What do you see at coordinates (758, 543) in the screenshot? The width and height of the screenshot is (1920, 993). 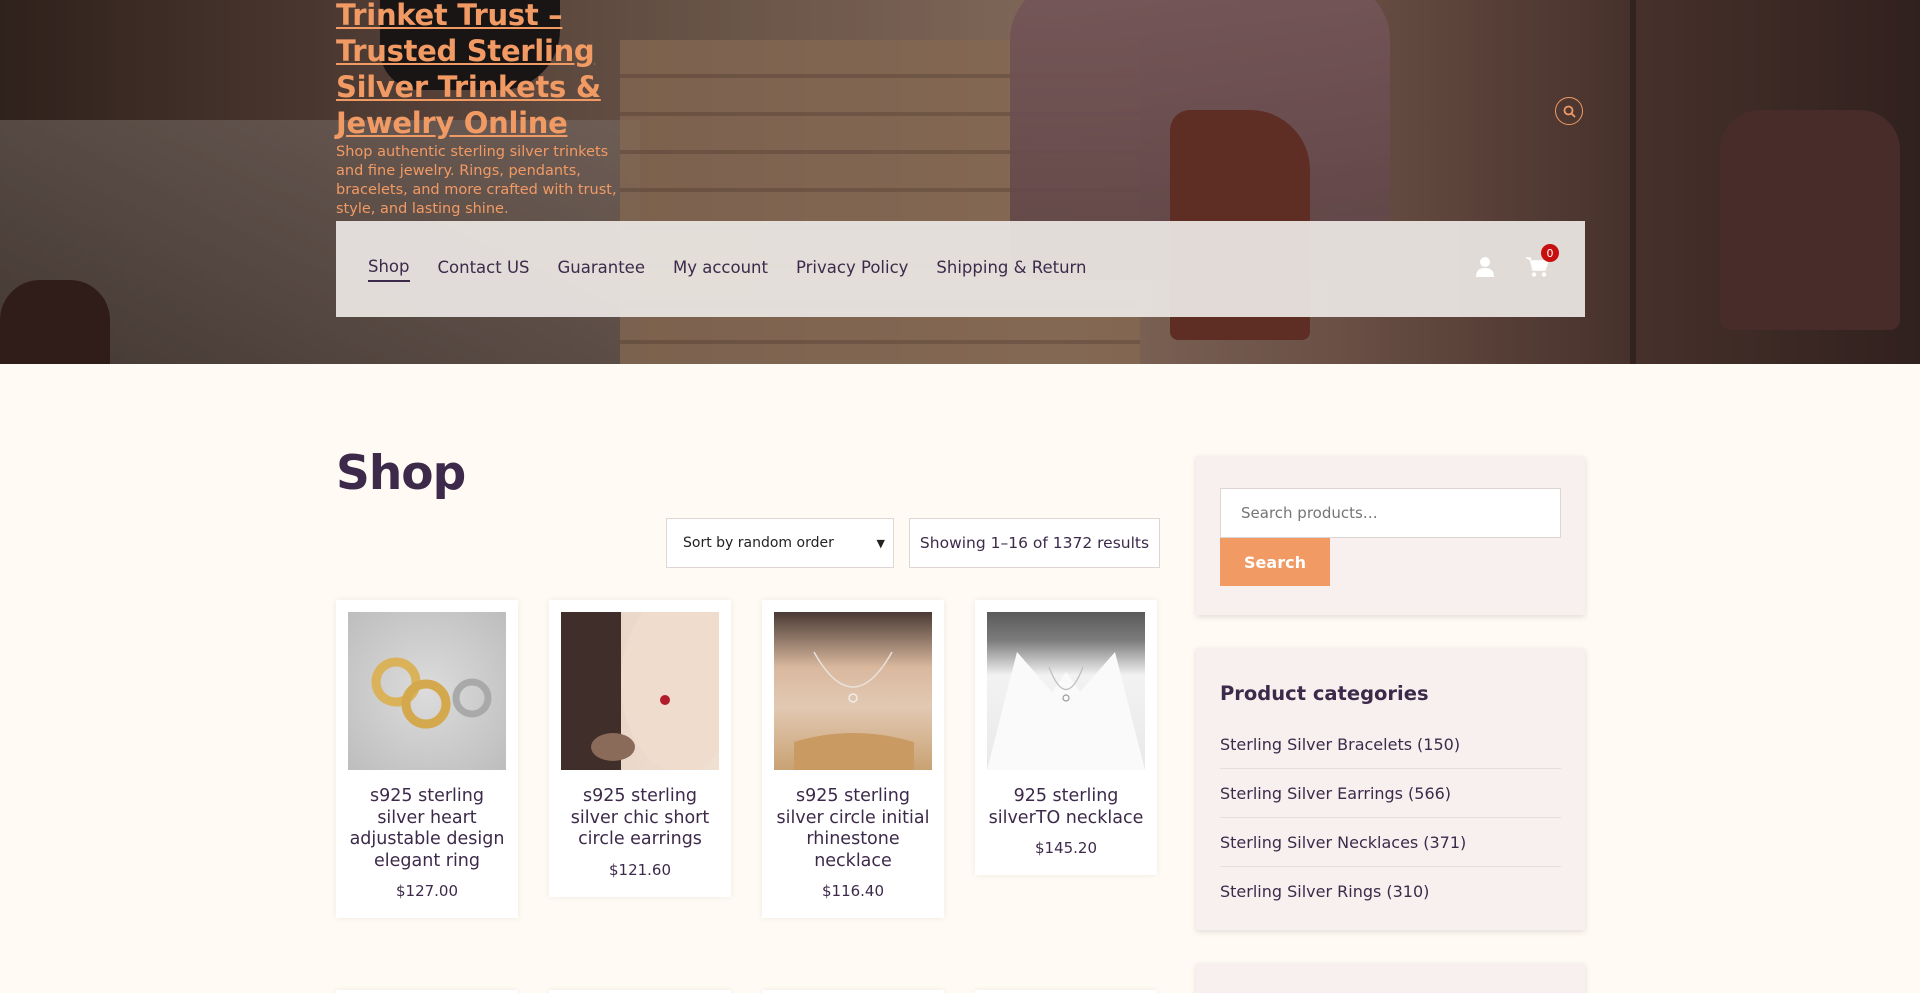 I see `sort-selected-value: Sort by random order` at bounding box center [758, 543].